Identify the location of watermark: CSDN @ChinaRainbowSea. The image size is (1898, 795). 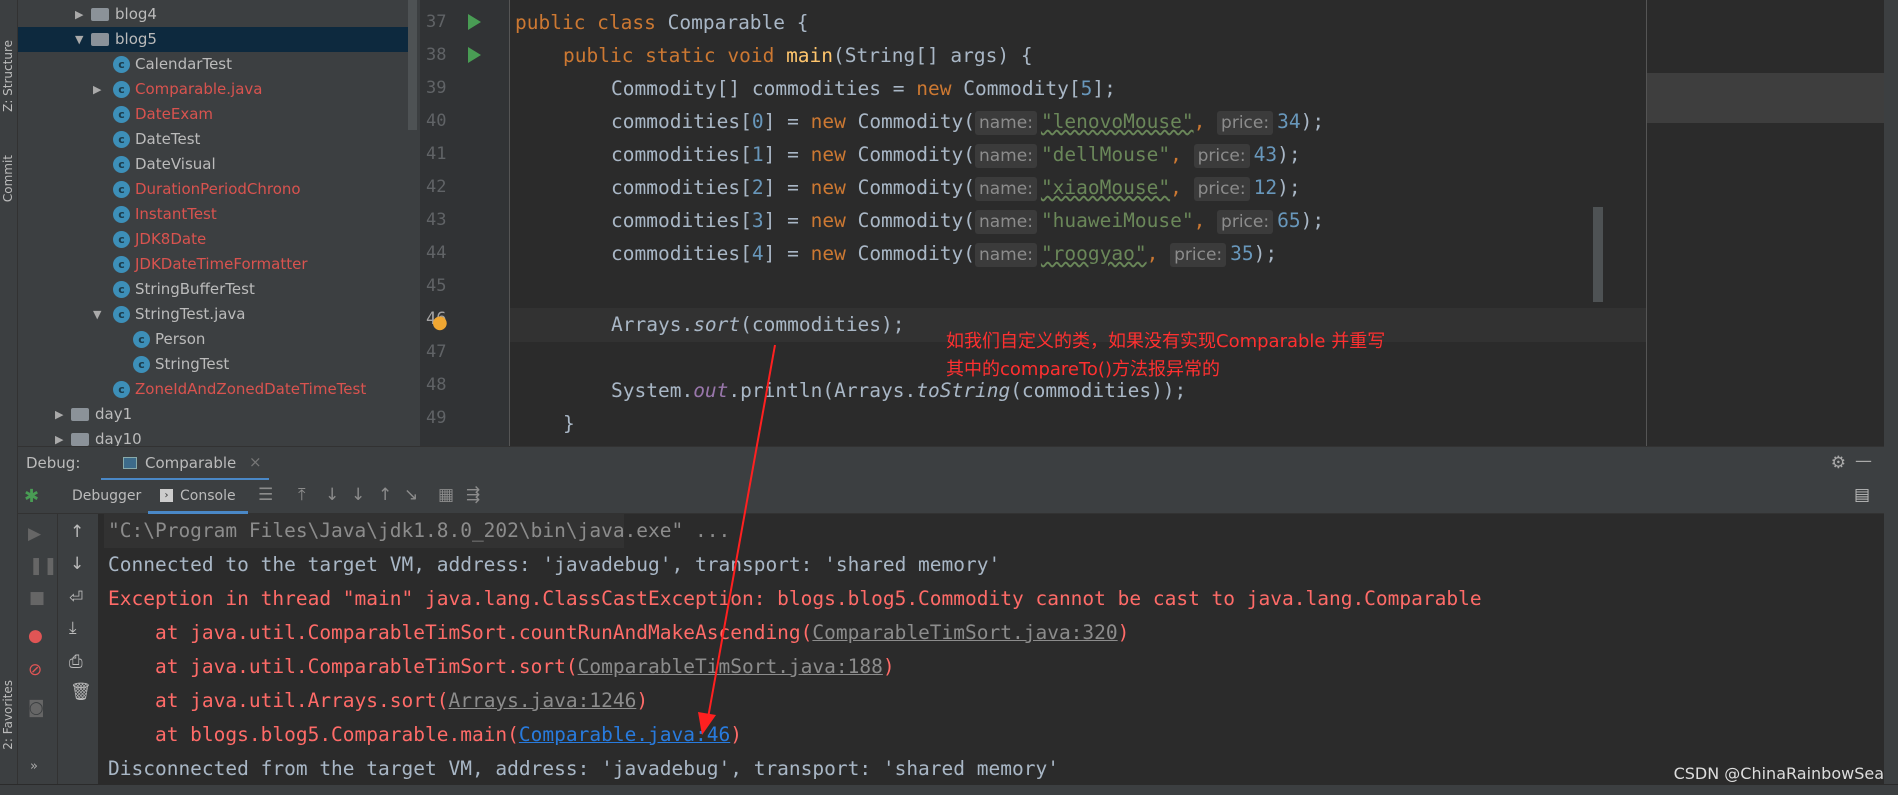
(1778, 773).